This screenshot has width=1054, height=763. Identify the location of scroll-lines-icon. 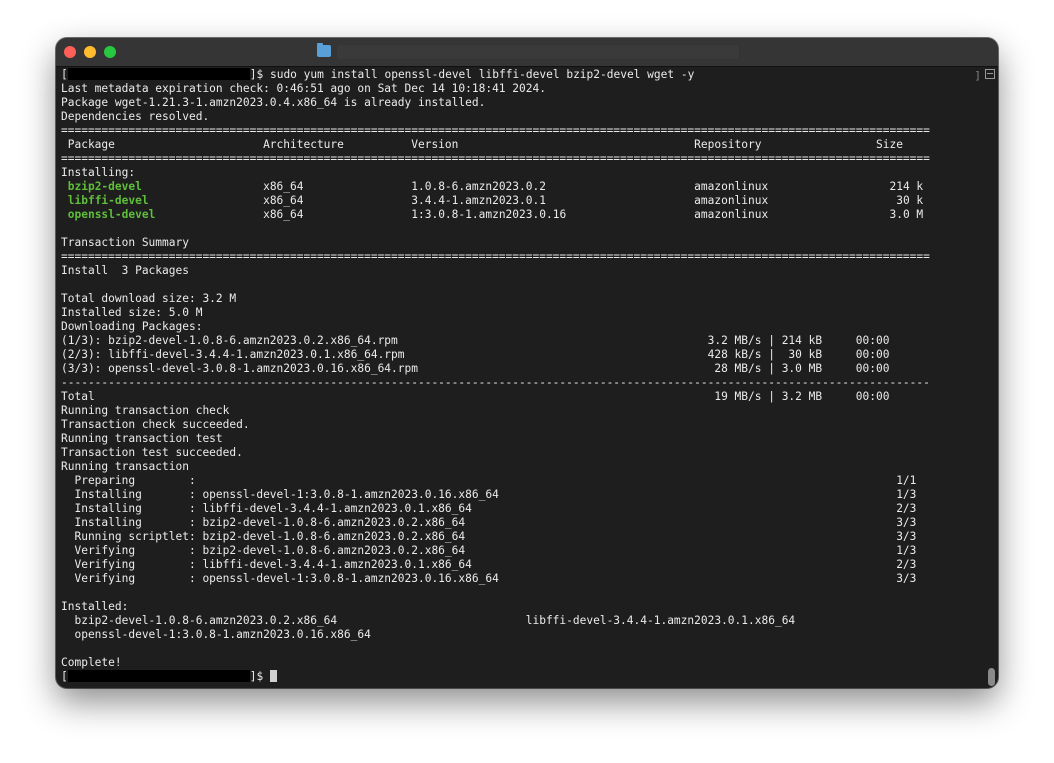
(990, 74).